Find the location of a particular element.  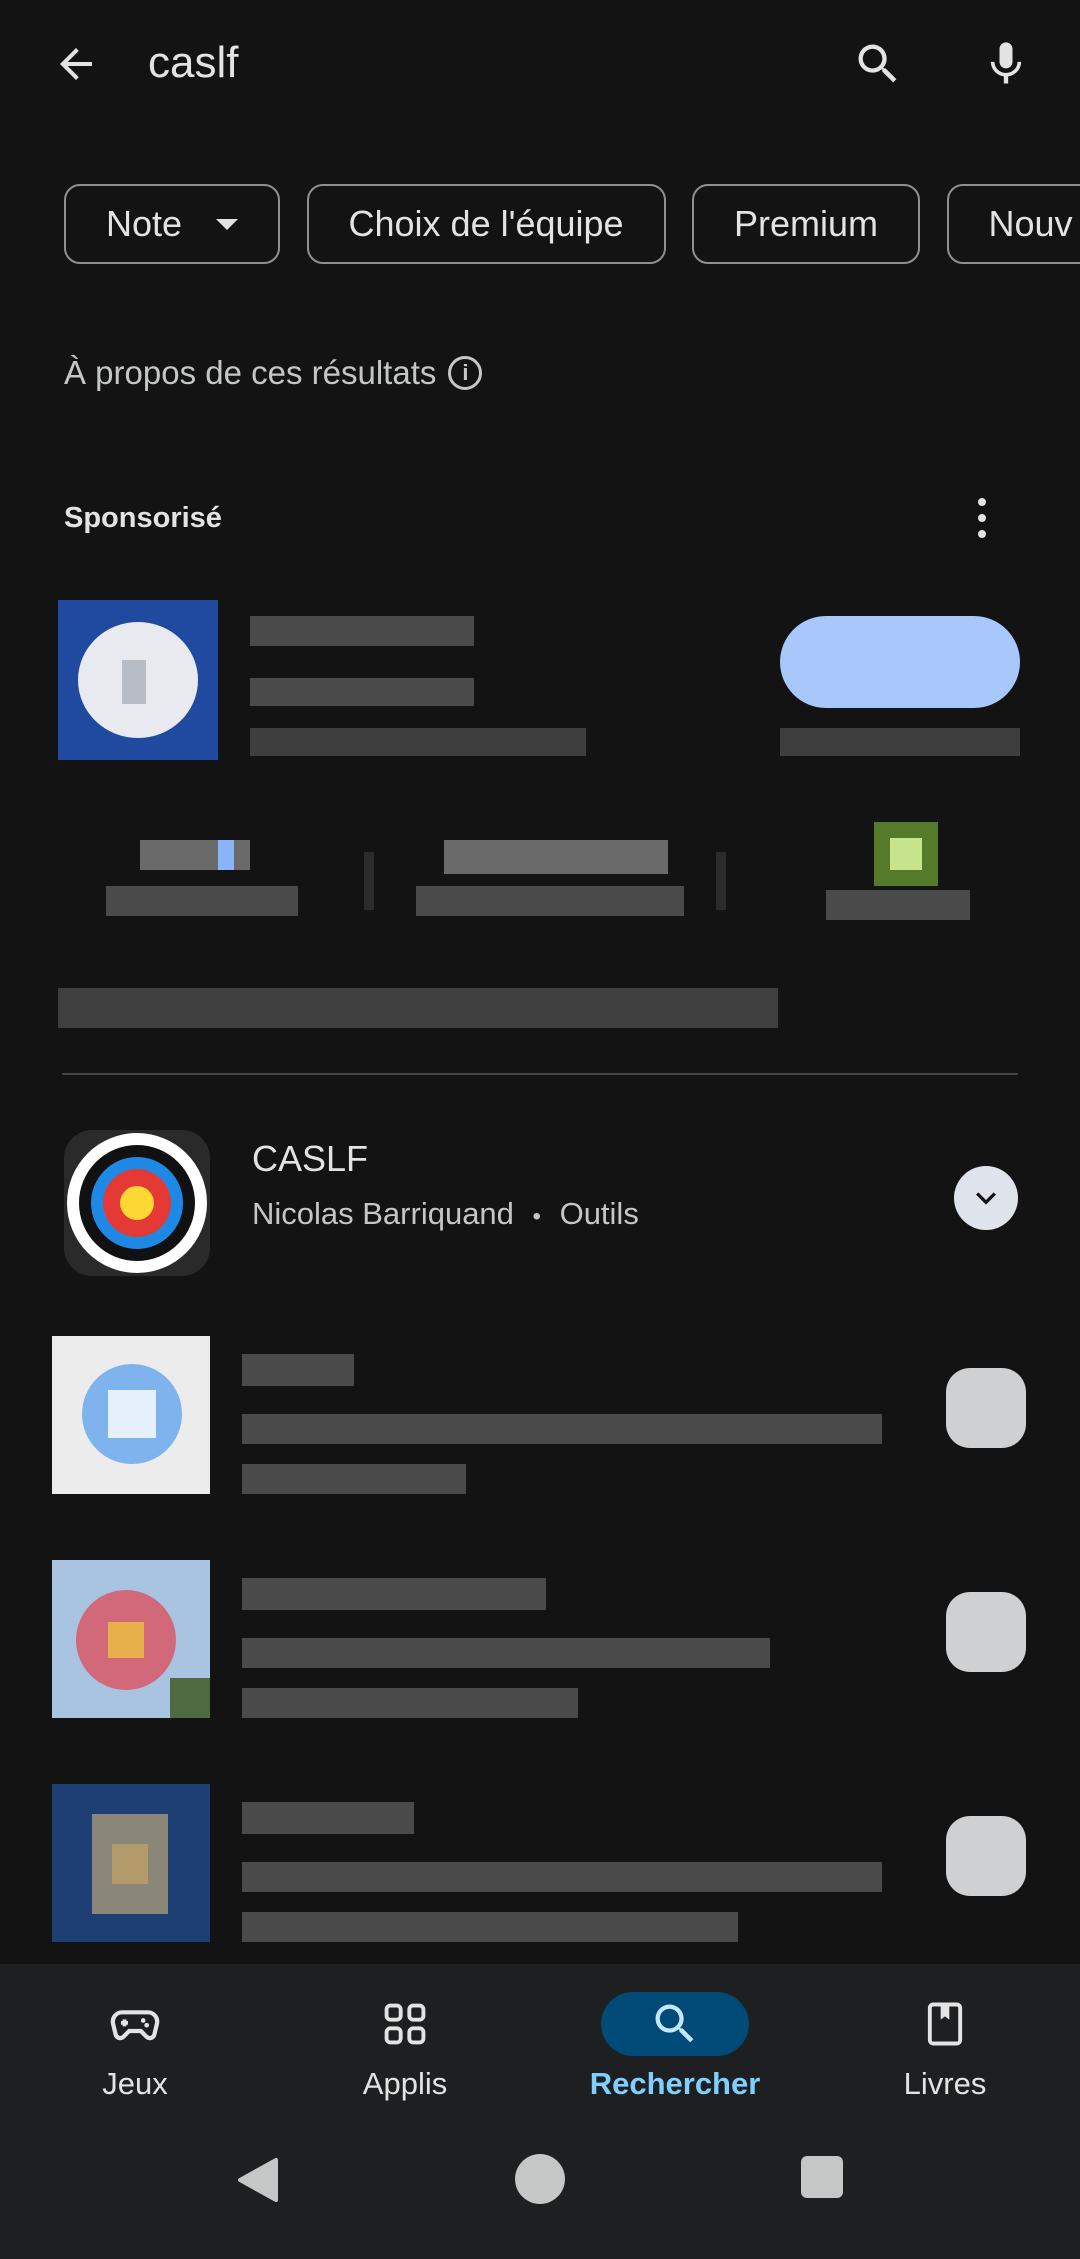

sponsored-app-icon is located at coordinates (138, 680).